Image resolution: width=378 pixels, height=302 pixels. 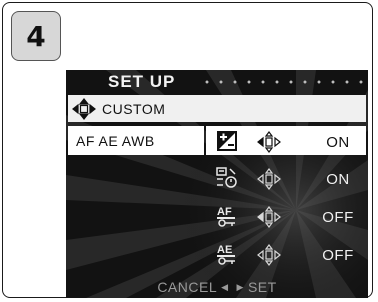 What do you see at coordinates (262, 287) in the screenshot?
I see `set-label: SET` at bounding box center [262, 287].